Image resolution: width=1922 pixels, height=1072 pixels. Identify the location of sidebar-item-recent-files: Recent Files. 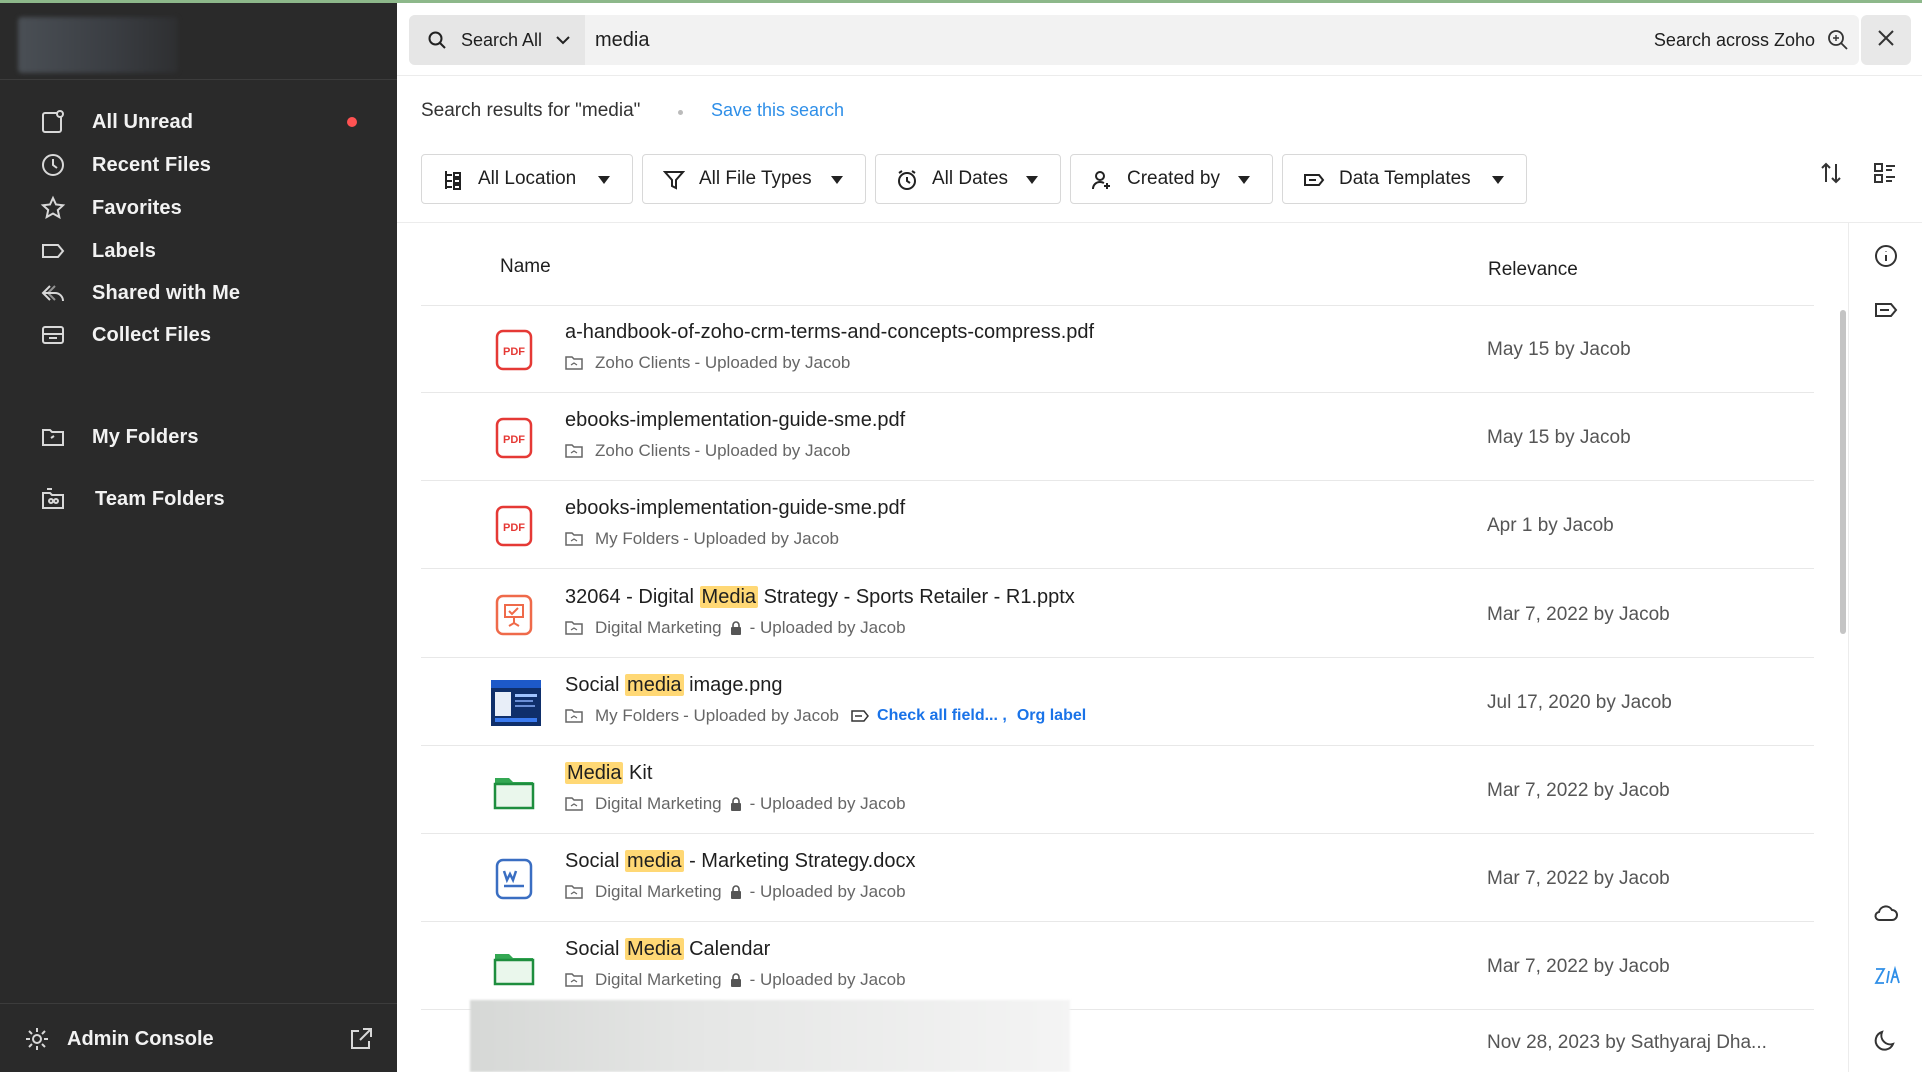
(198, 165).